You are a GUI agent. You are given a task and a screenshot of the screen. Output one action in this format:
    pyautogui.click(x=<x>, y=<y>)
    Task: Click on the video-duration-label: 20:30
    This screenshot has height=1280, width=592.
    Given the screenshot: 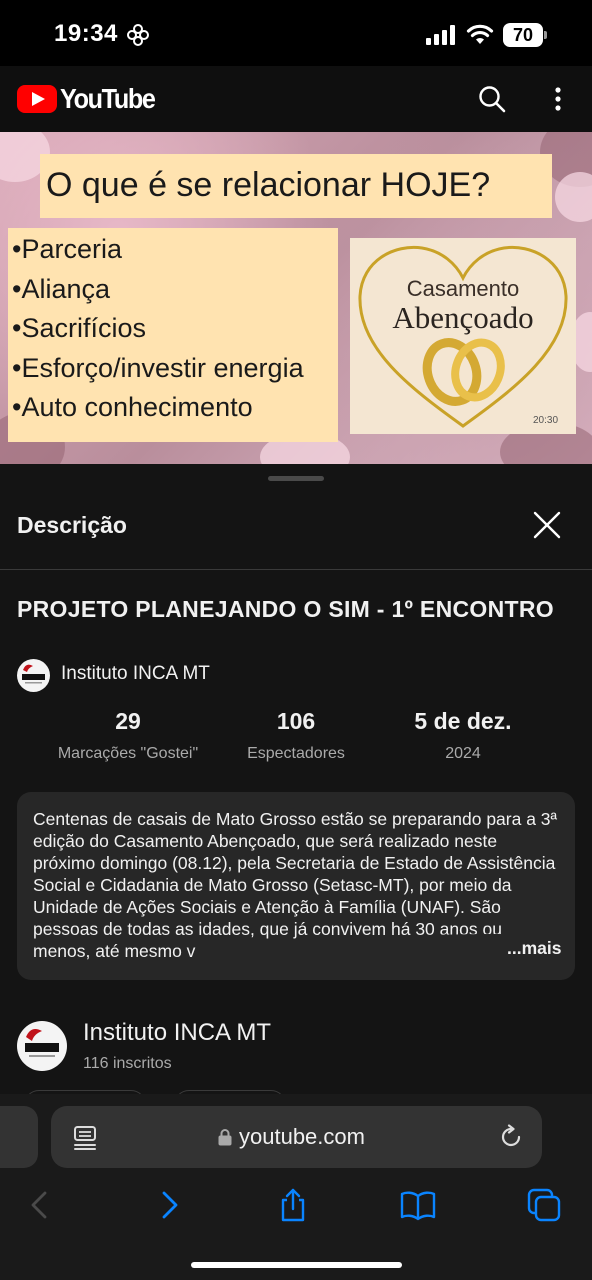 What is the action you would take?
    pyautogui.click(x=546, y=420)
    